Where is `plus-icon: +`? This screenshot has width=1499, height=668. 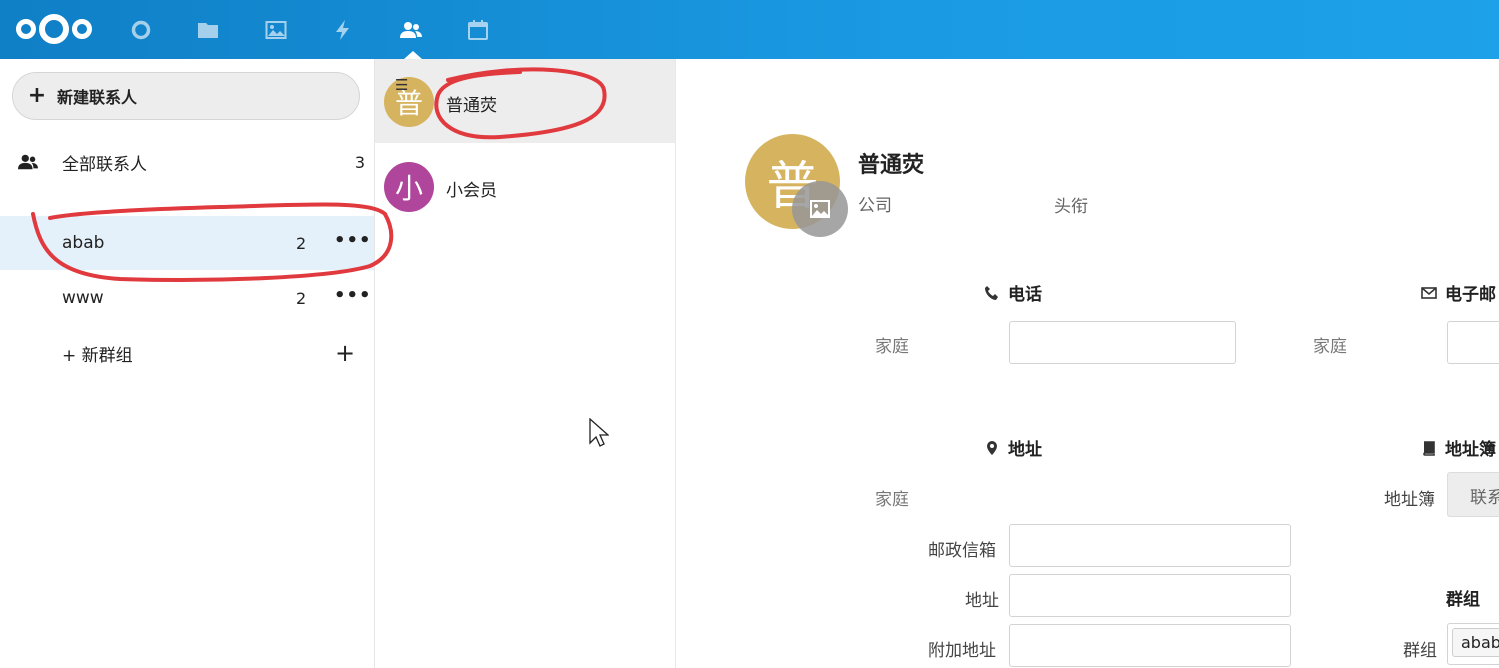
plus-icon: + is located at coordinates (37, 95).